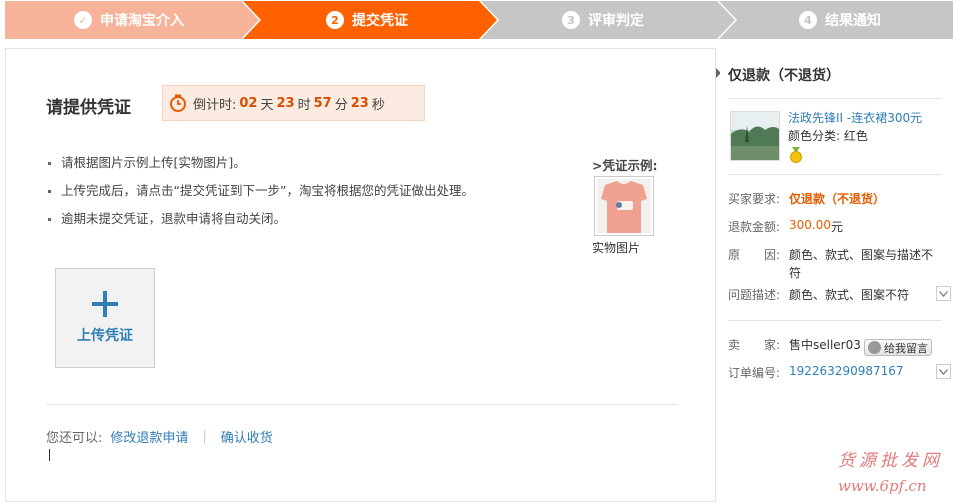 The height and width of the screenshot is (504, 956). I want to click on text-caret, so click(49, 455).